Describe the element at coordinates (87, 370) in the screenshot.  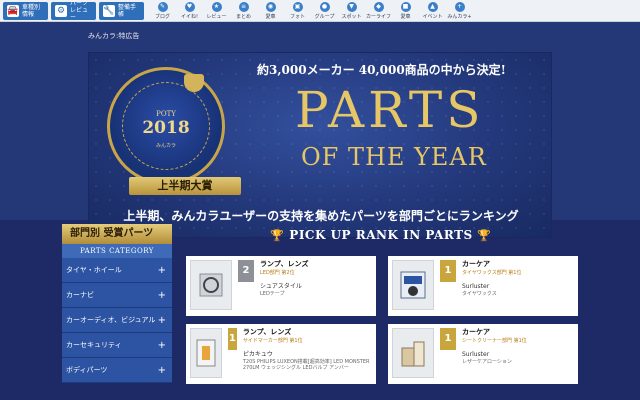
I see `sidebar-item-label: ボディパーツ` at that location.